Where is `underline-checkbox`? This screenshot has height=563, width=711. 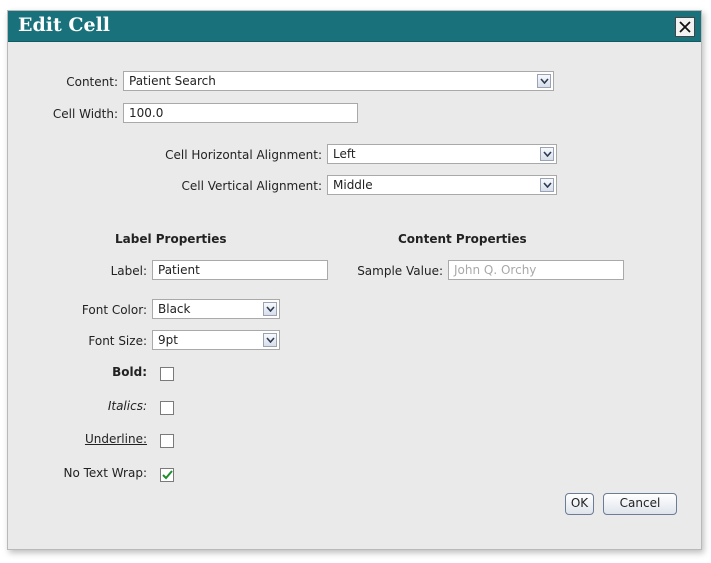 underline-checkbox is located at coordinates (167, 441).